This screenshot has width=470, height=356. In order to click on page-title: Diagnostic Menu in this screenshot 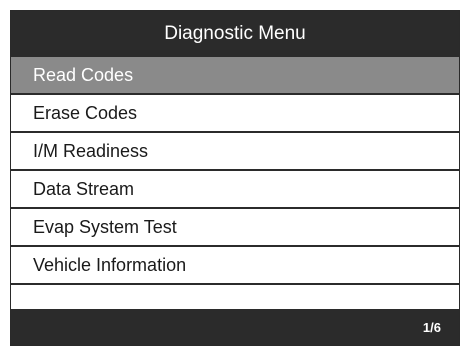, I will do `click(235, 33)`.